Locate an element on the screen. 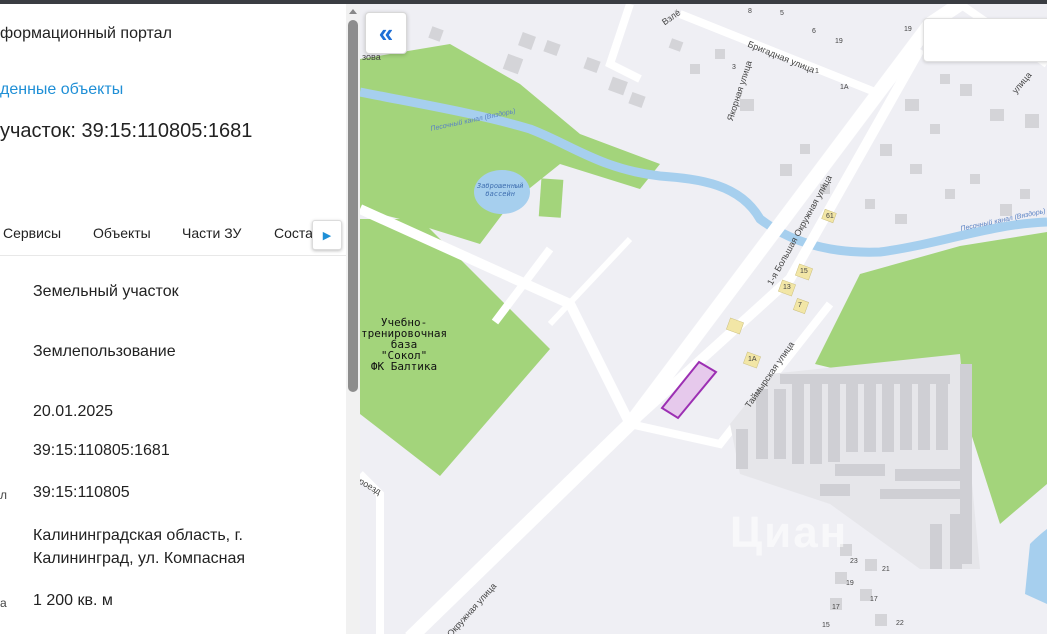 Image resolution: width=1047 pixels, height=634 pixels. map-search-input is located at coordinates (989, 39).